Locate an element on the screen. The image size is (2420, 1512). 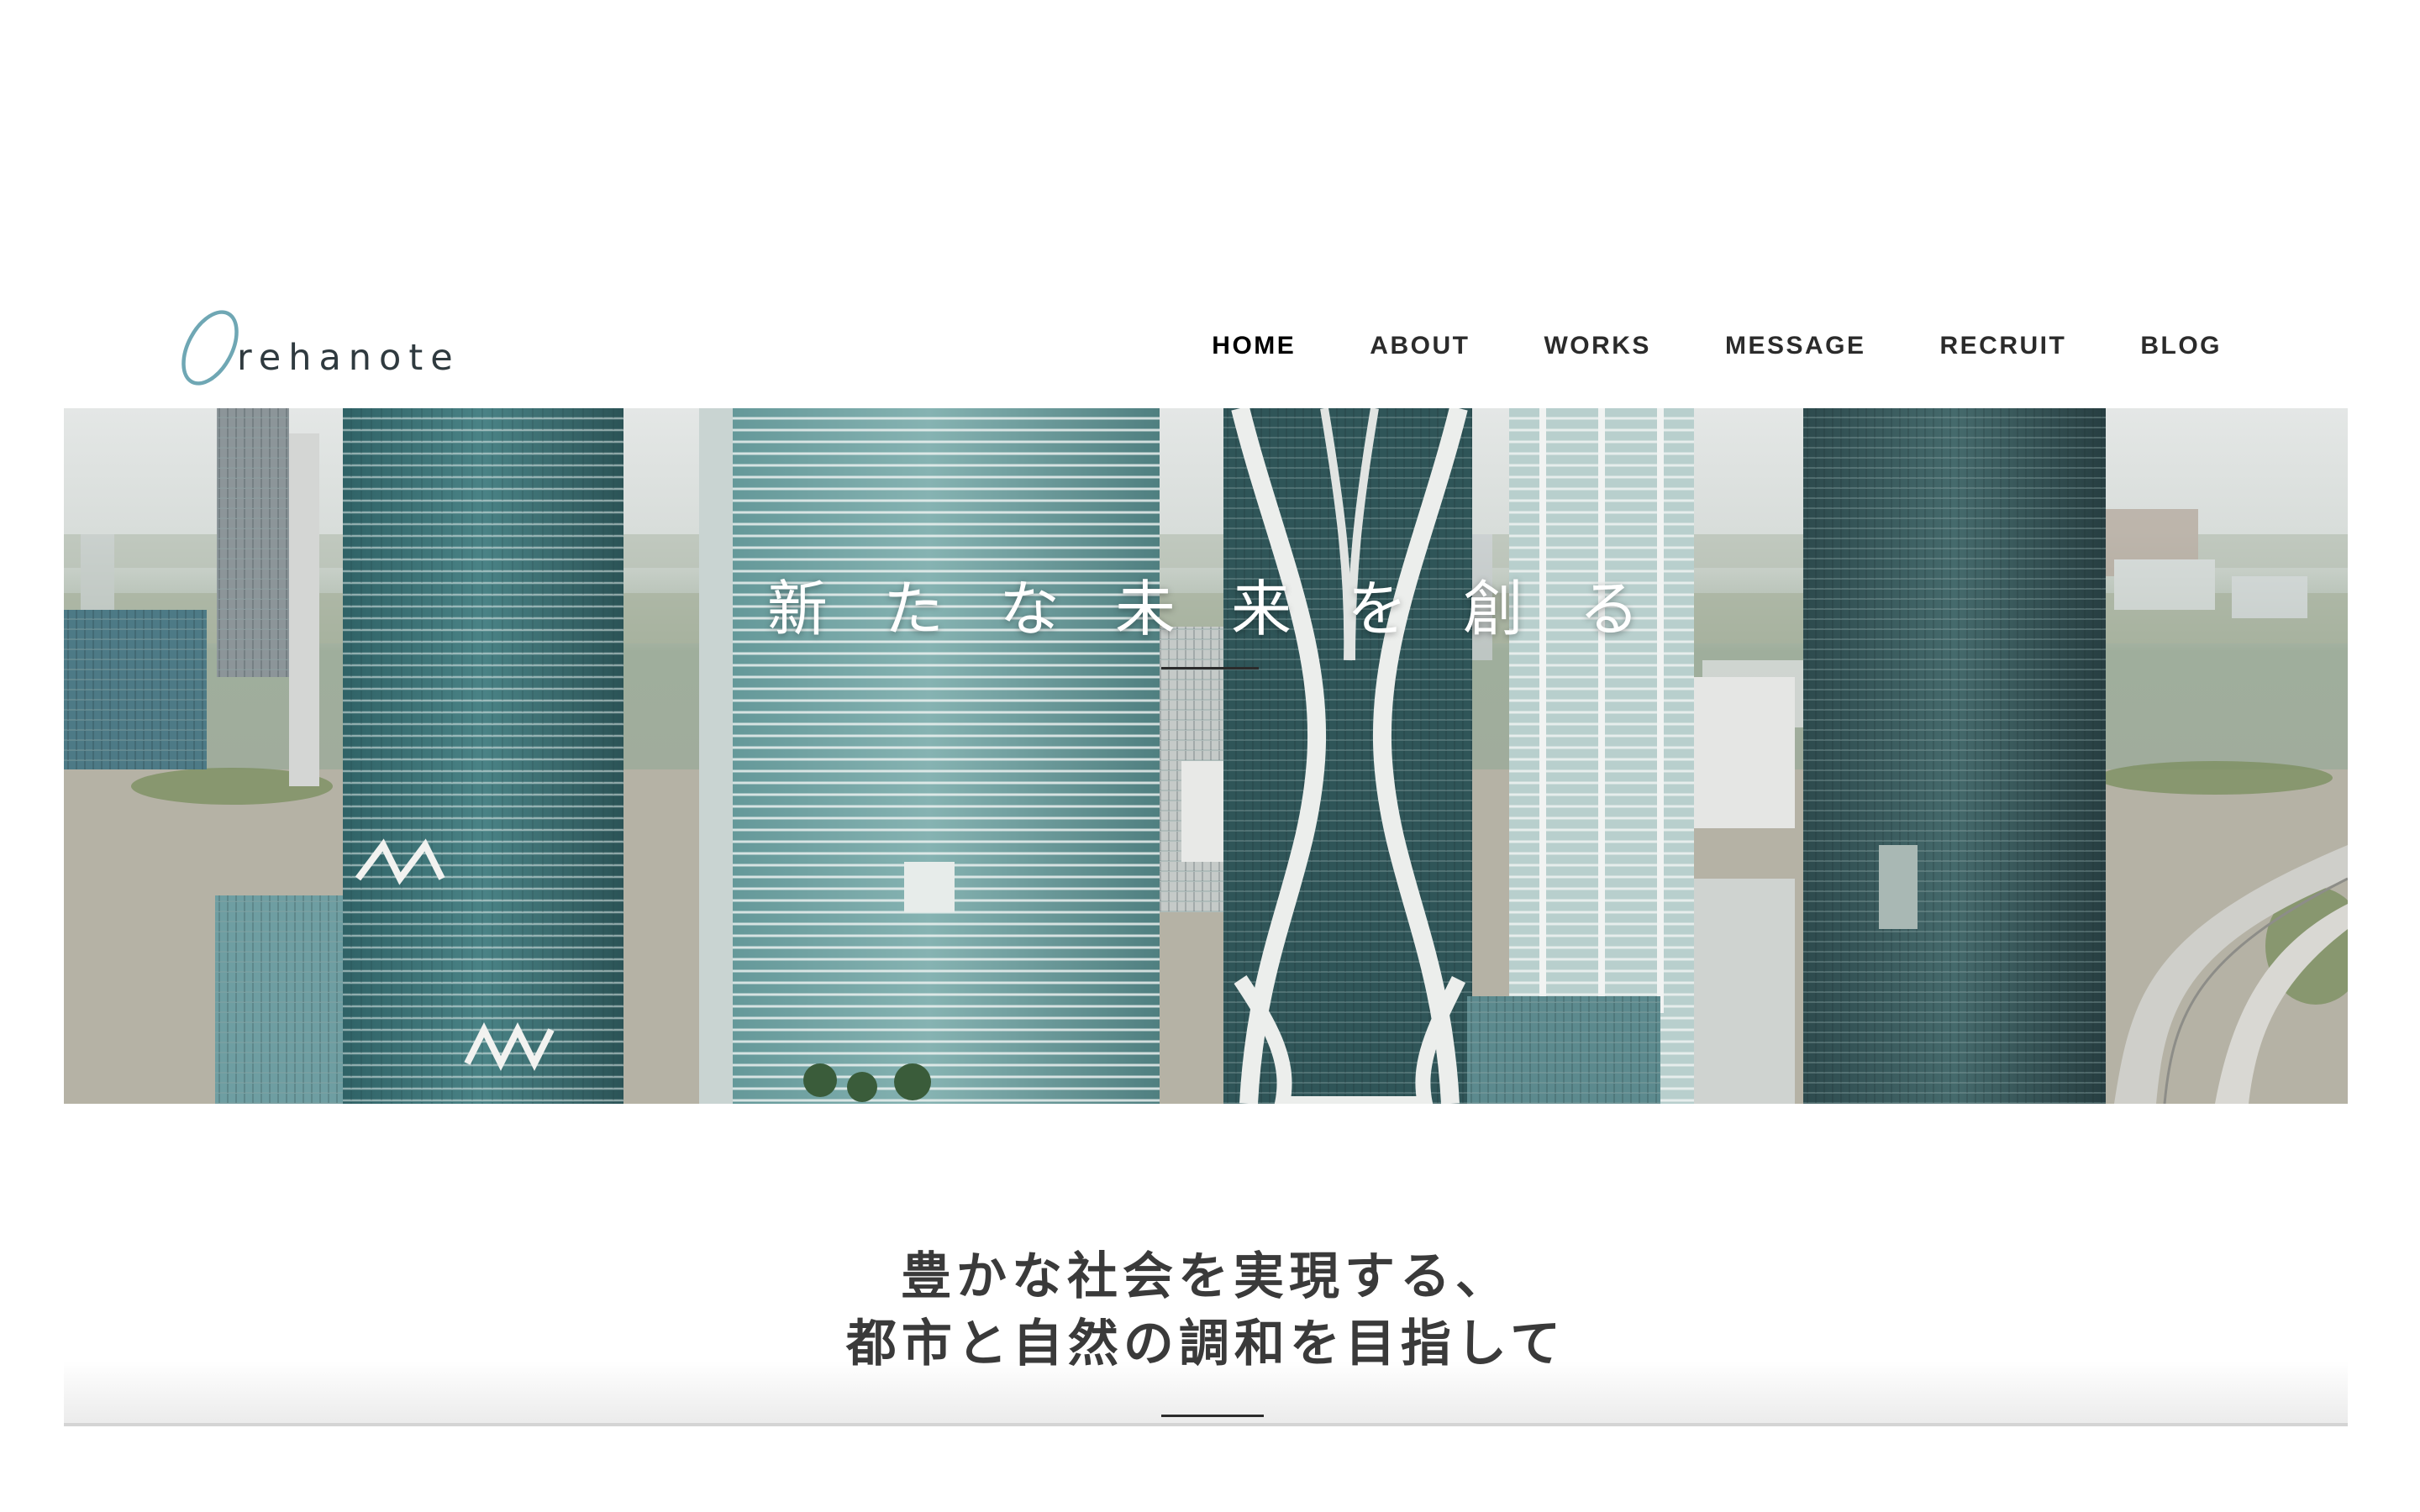
tagline-divider is located at coordinates (1212, 1416).